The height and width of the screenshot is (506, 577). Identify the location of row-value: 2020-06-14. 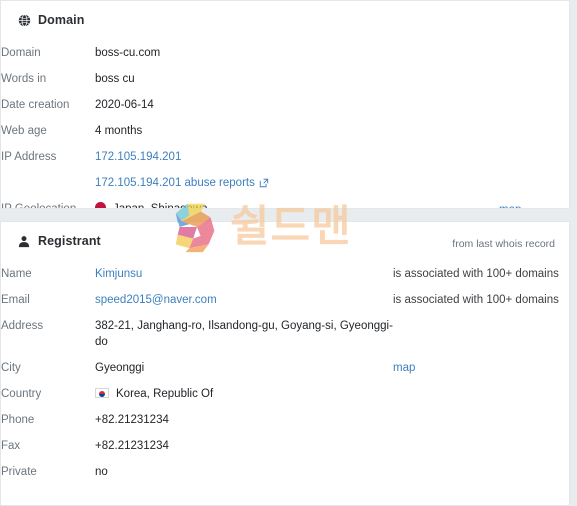
(124, 105).